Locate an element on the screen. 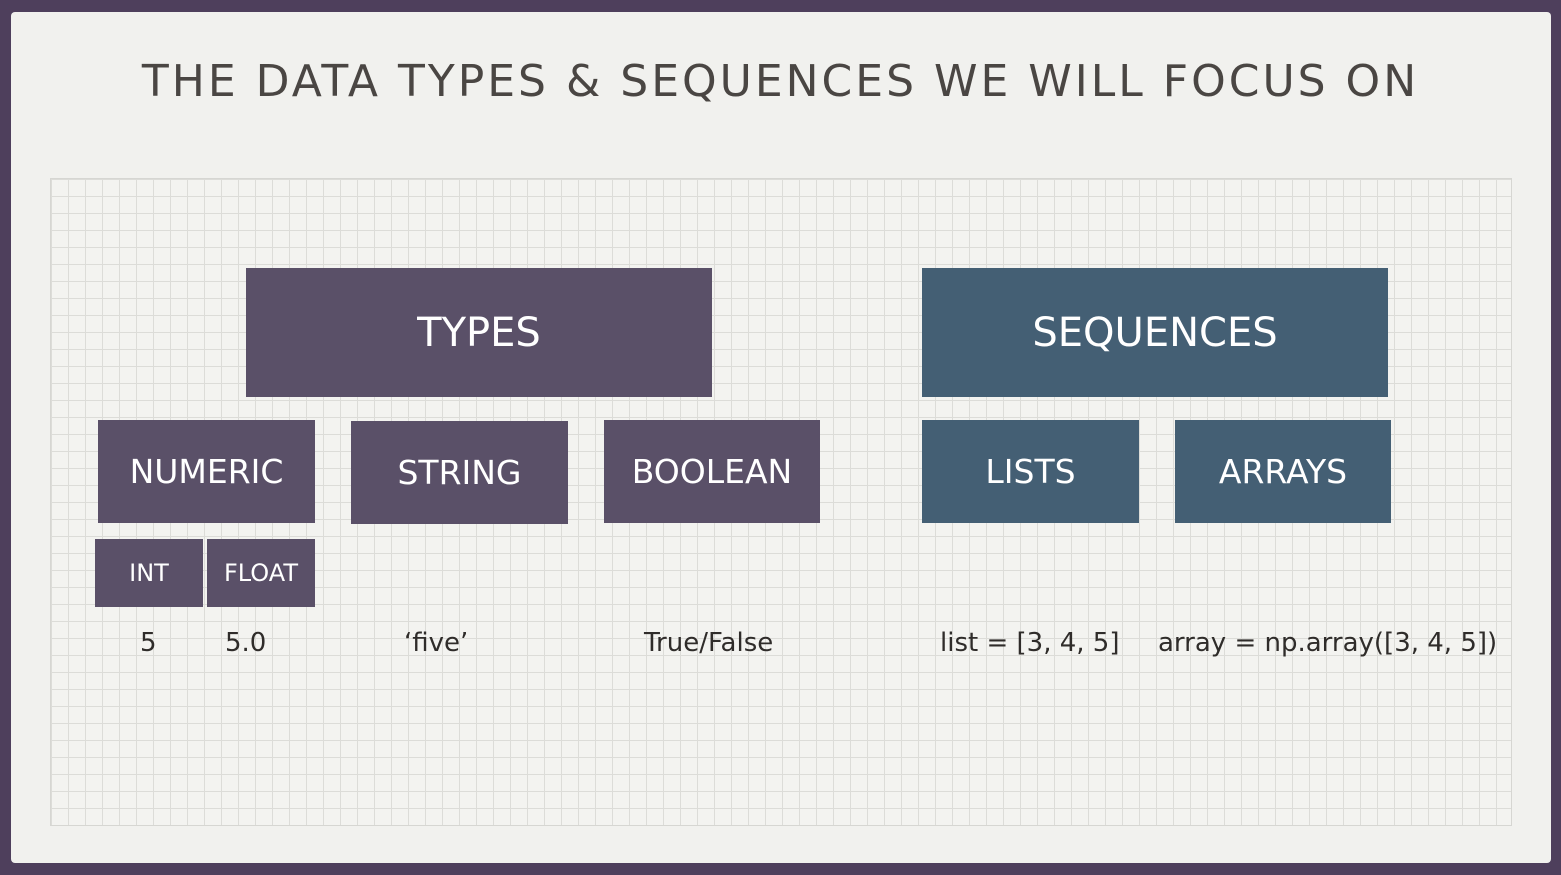 This screenshot has width=1561, height=875. lists-label: LISTS is located at coordinates (1030, 471).